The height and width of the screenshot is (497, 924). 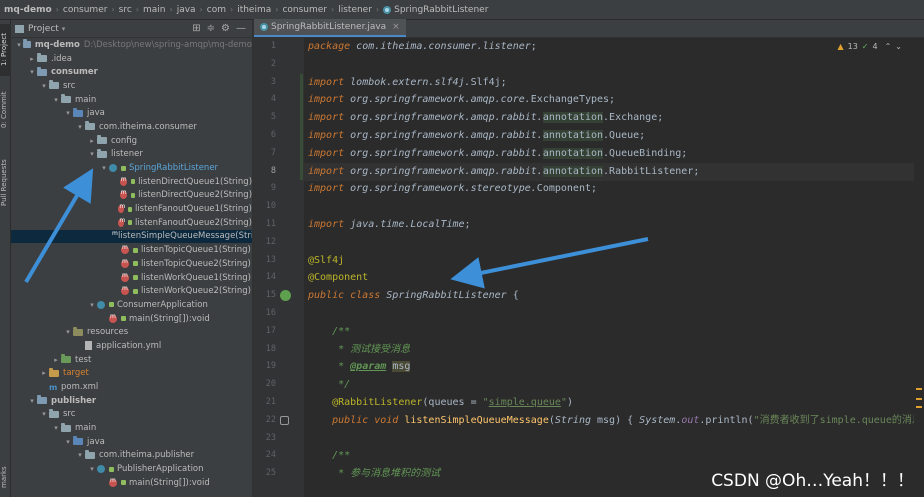 I want to click on tree-item: ▾ com.itheima.consumer, so click(x=131, y=127).